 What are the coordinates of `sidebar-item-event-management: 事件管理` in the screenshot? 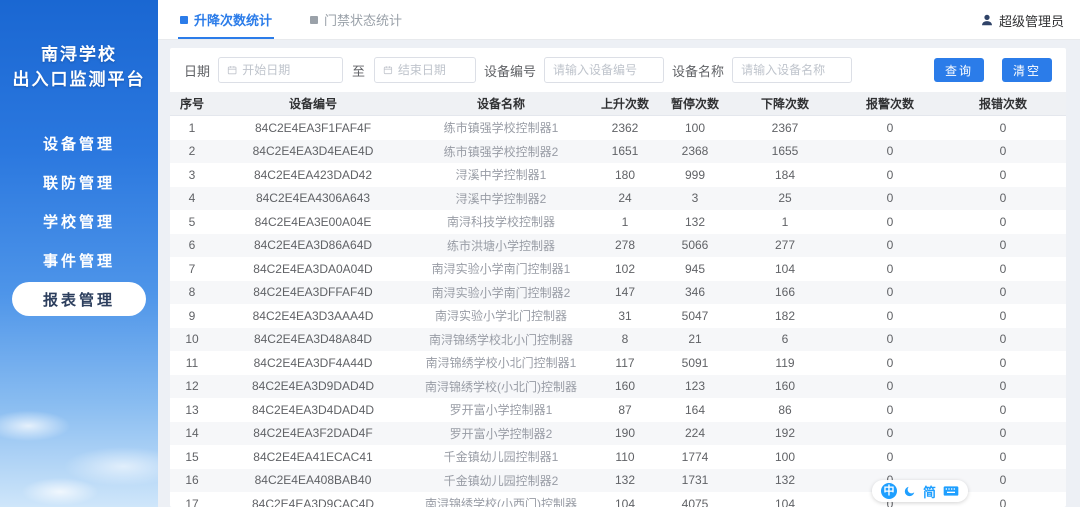 It's located at (79, 260).